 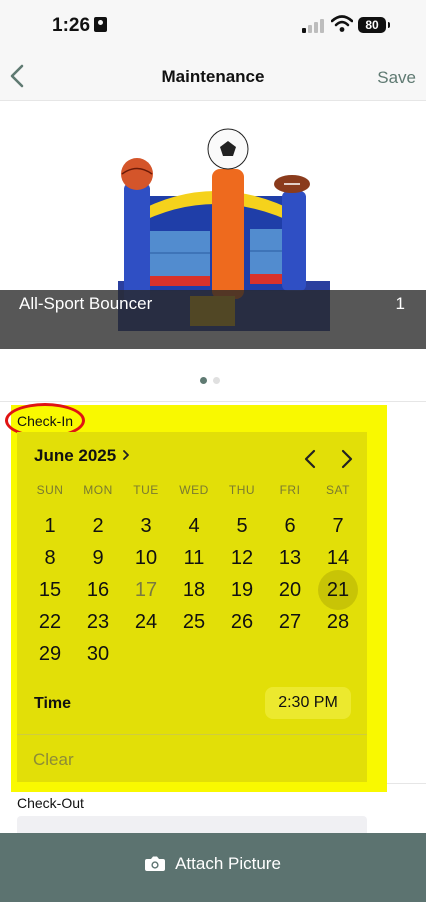 What do you see at coordinates (338, 526) in the screenshot?
I see `calendar-day: 7` at bounding box center [338, 526].